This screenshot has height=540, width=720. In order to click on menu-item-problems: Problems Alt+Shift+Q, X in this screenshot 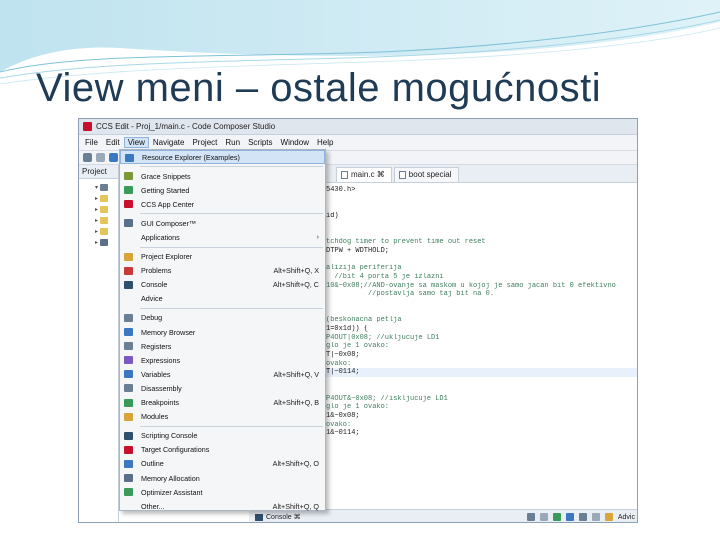, I will do `click(222, 271)`.